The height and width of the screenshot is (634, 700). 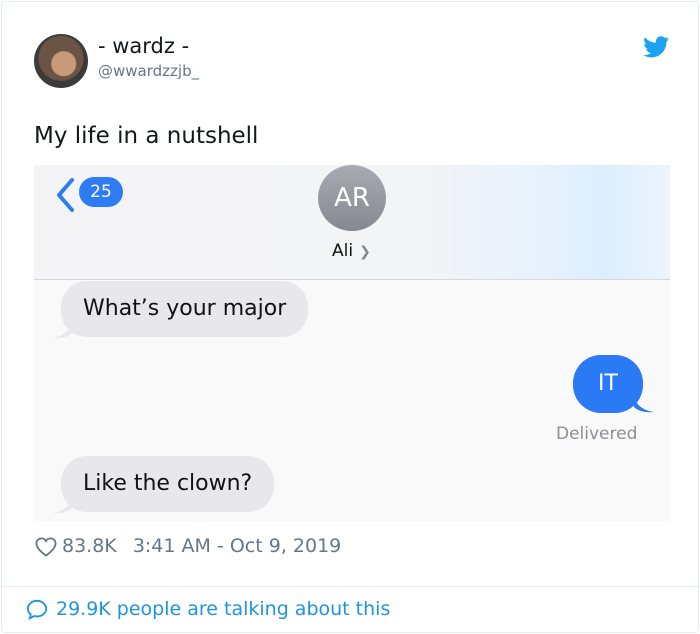 I want to click on tweet-timestamp: 3:41 AM - Oct 9, 2019, so click(x=237, y=546).